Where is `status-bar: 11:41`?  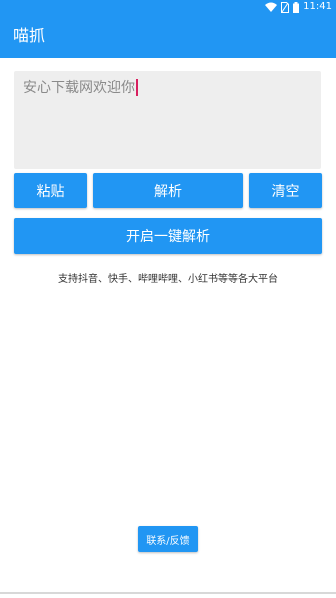 status-bar: 11:41 is located at coordinates (168, 7).